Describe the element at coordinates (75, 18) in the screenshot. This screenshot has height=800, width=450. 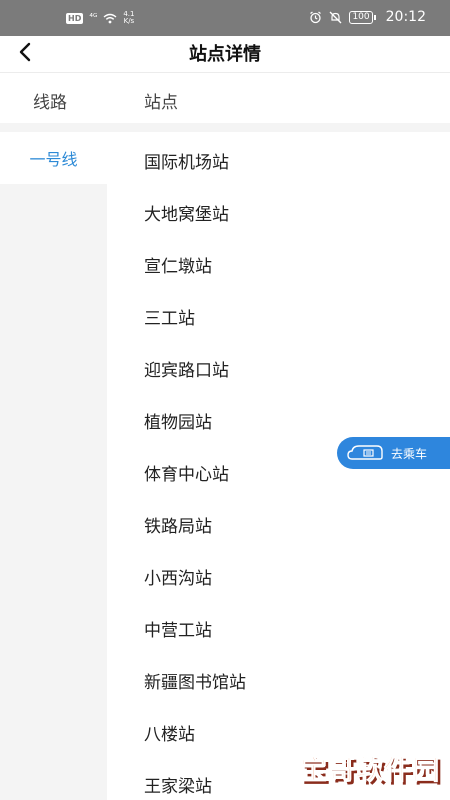
I see `hd-badge-icon: HD` at that location.